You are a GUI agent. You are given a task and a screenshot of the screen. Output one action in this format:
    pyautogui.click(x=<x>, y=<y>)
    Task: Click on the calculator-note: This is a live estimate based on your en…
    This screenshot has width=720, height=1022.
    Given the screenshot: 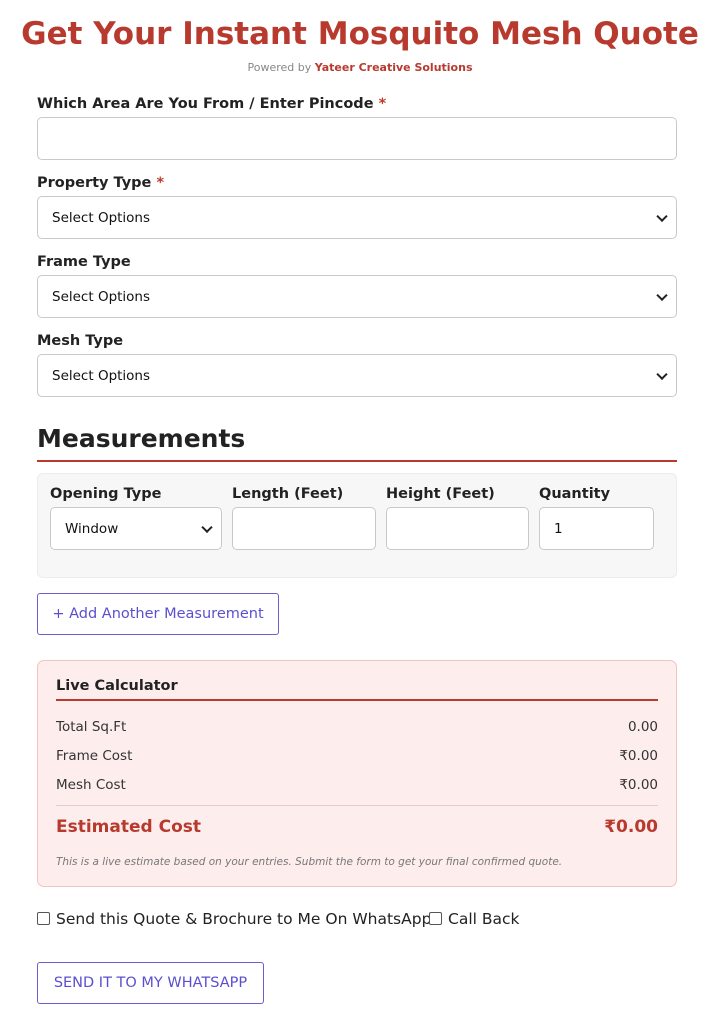 What is the action you would take?
    pyautogui.click(x=309, y=862)
    